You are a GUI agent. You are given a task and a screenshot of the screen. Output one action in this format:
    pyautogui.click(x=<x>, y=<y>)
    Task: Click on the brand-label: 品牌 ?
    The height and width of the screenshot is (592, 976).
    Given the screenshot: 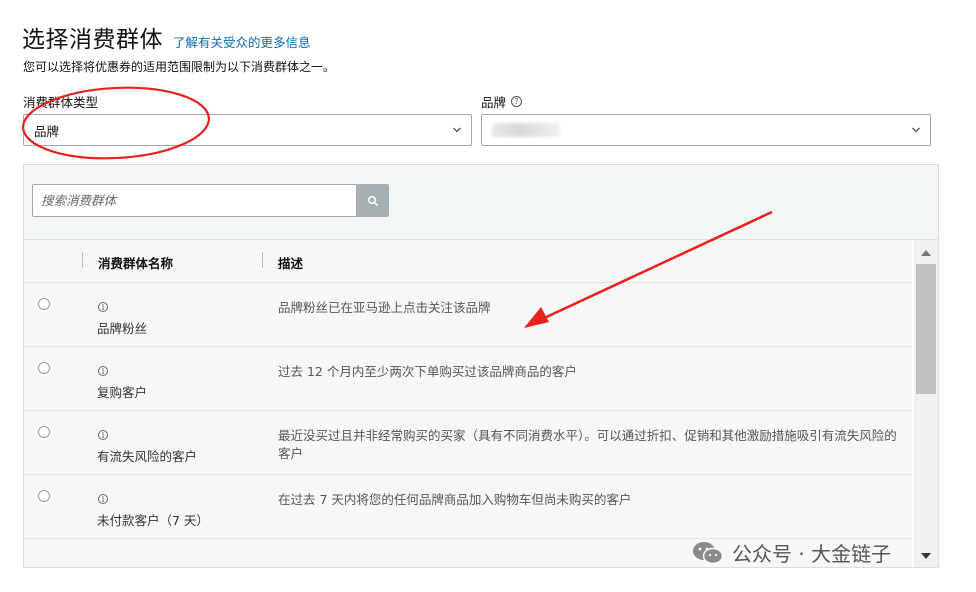 What is the action you would take?
    pyautogui.click(x=502, y=101)
    